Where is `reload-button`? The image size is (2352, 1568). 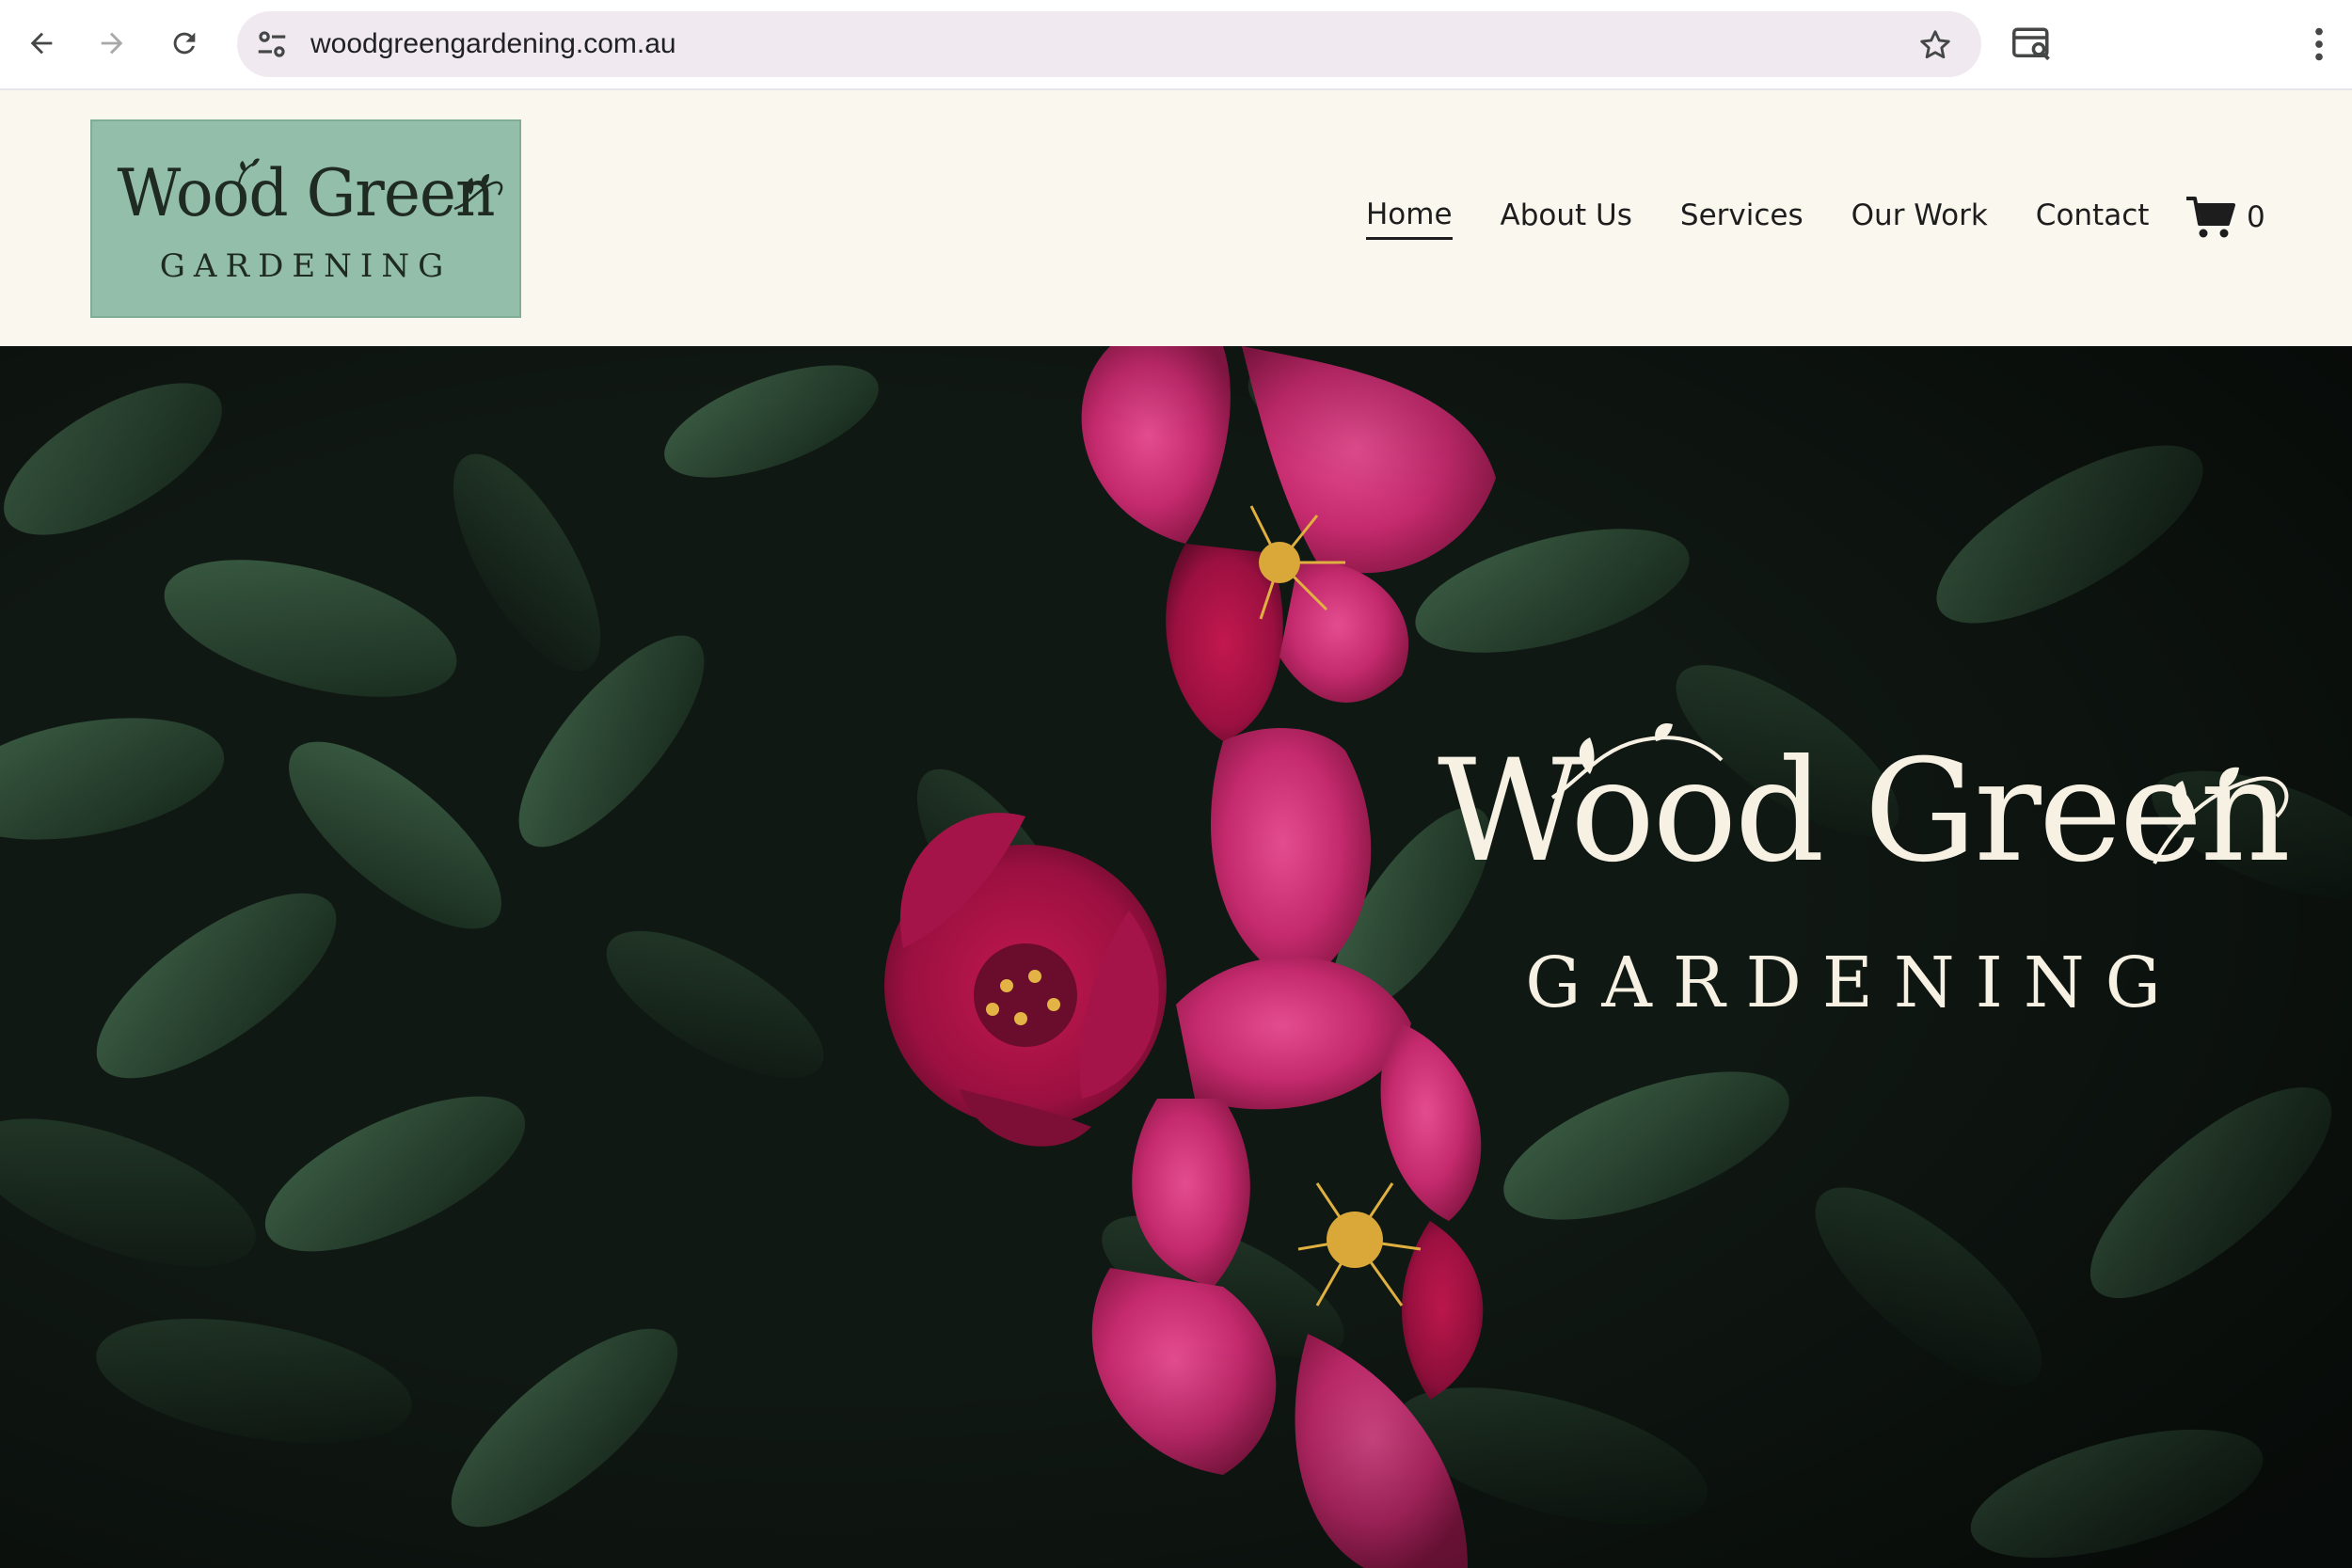 reload-button is located at coordinates (184, 43).